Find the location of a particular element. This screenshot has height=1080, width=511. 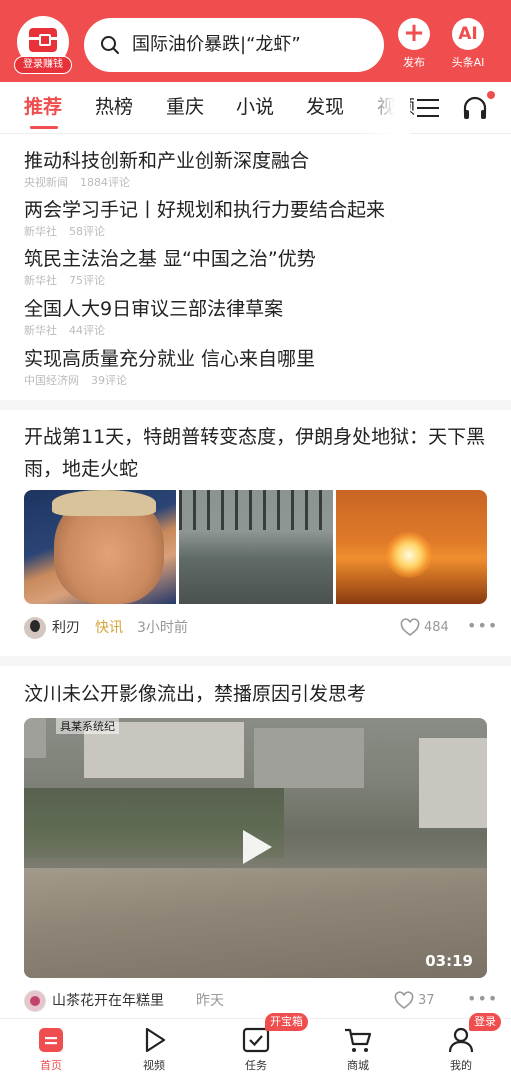

article-image-street is located at coordinates (256, 547).